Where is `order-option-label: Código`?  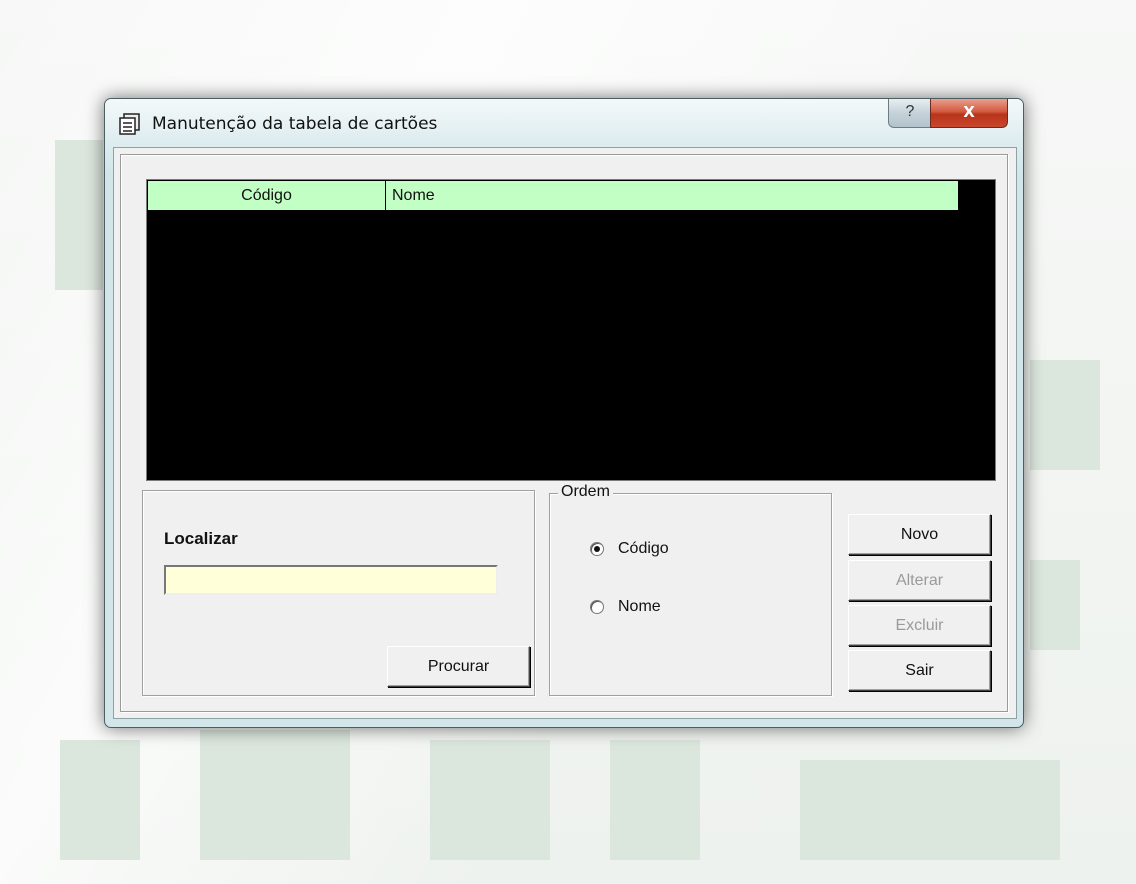
order-option-label: Código is located at coordinates (643, 548).